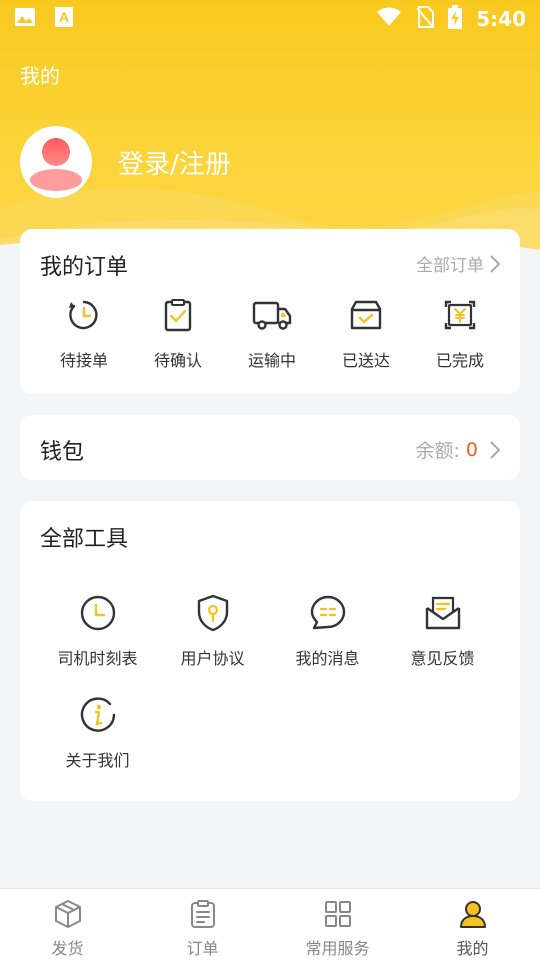  I want to click on pending-timer-icon, so click(84, 315).